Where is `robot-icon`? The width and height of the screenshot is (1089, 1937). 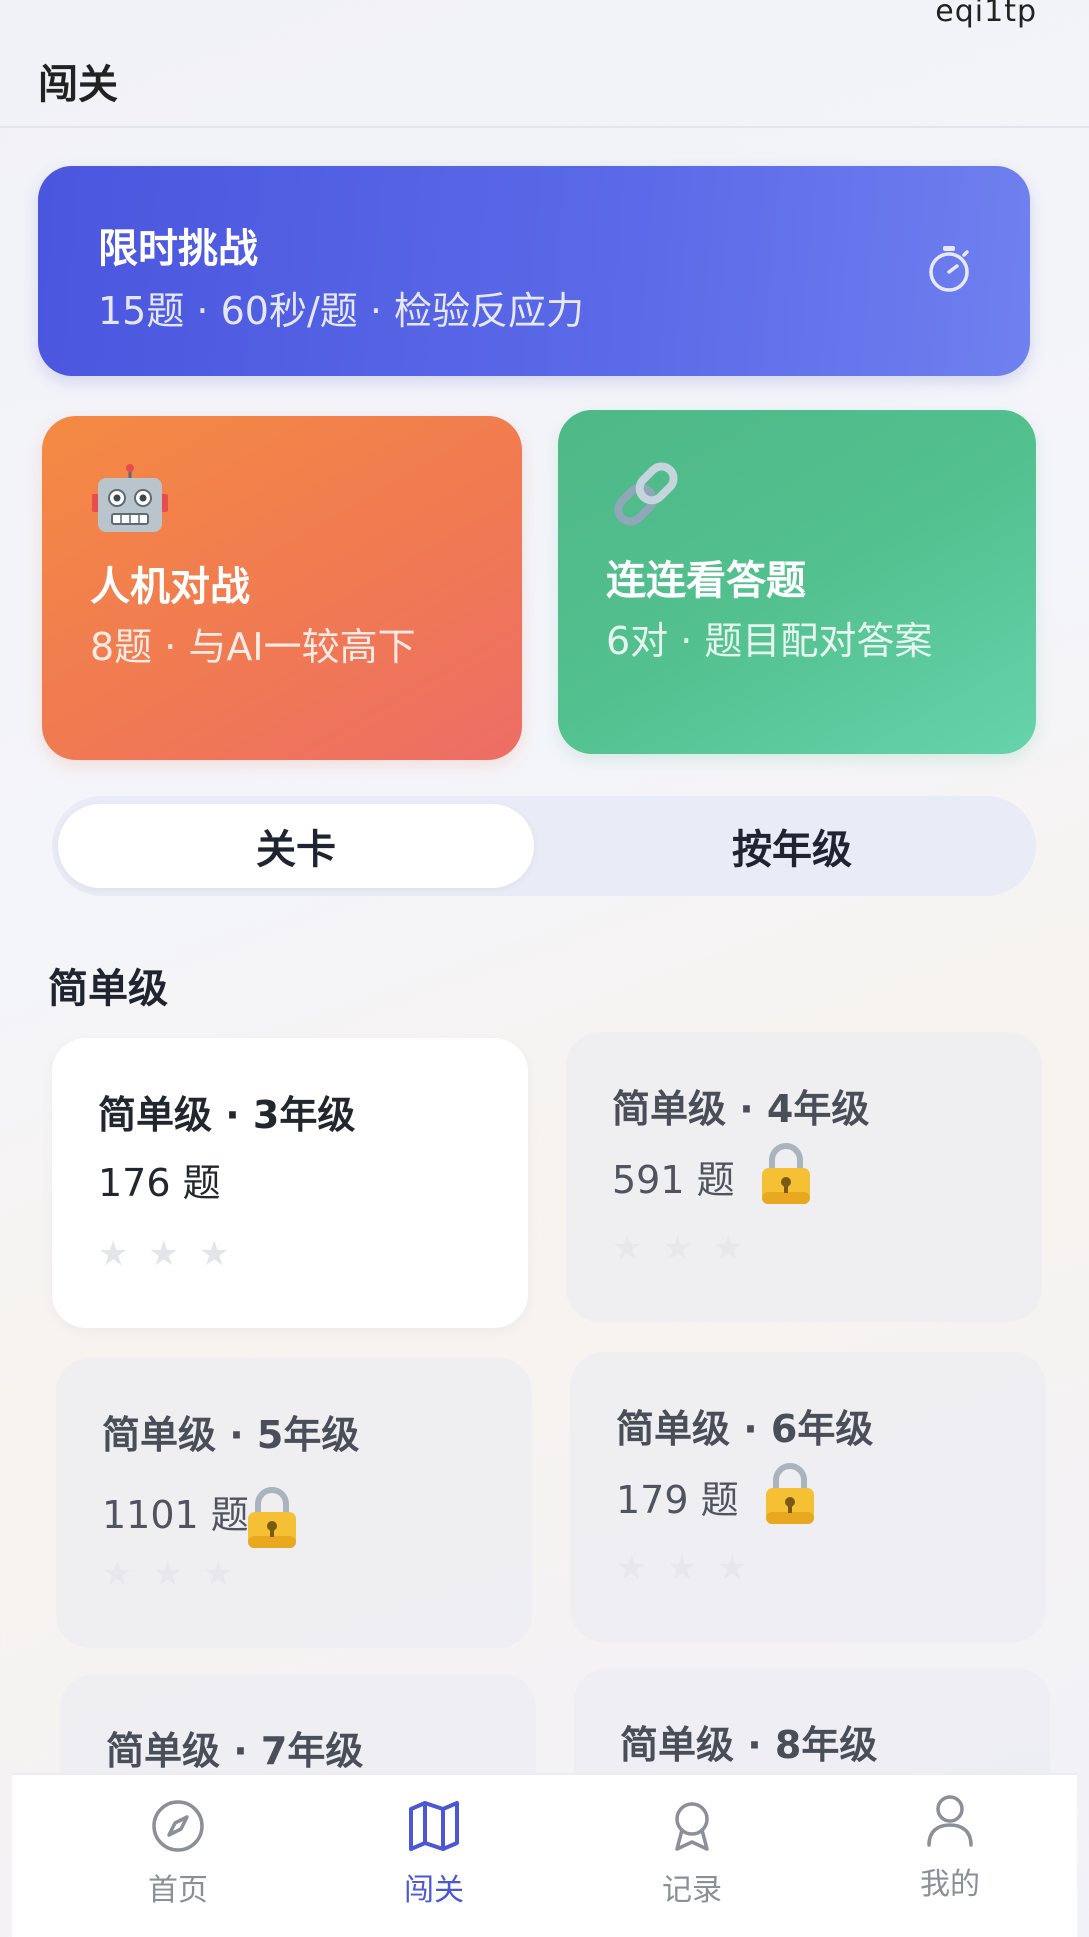
robot-icon is located at coordinates (130, 498).